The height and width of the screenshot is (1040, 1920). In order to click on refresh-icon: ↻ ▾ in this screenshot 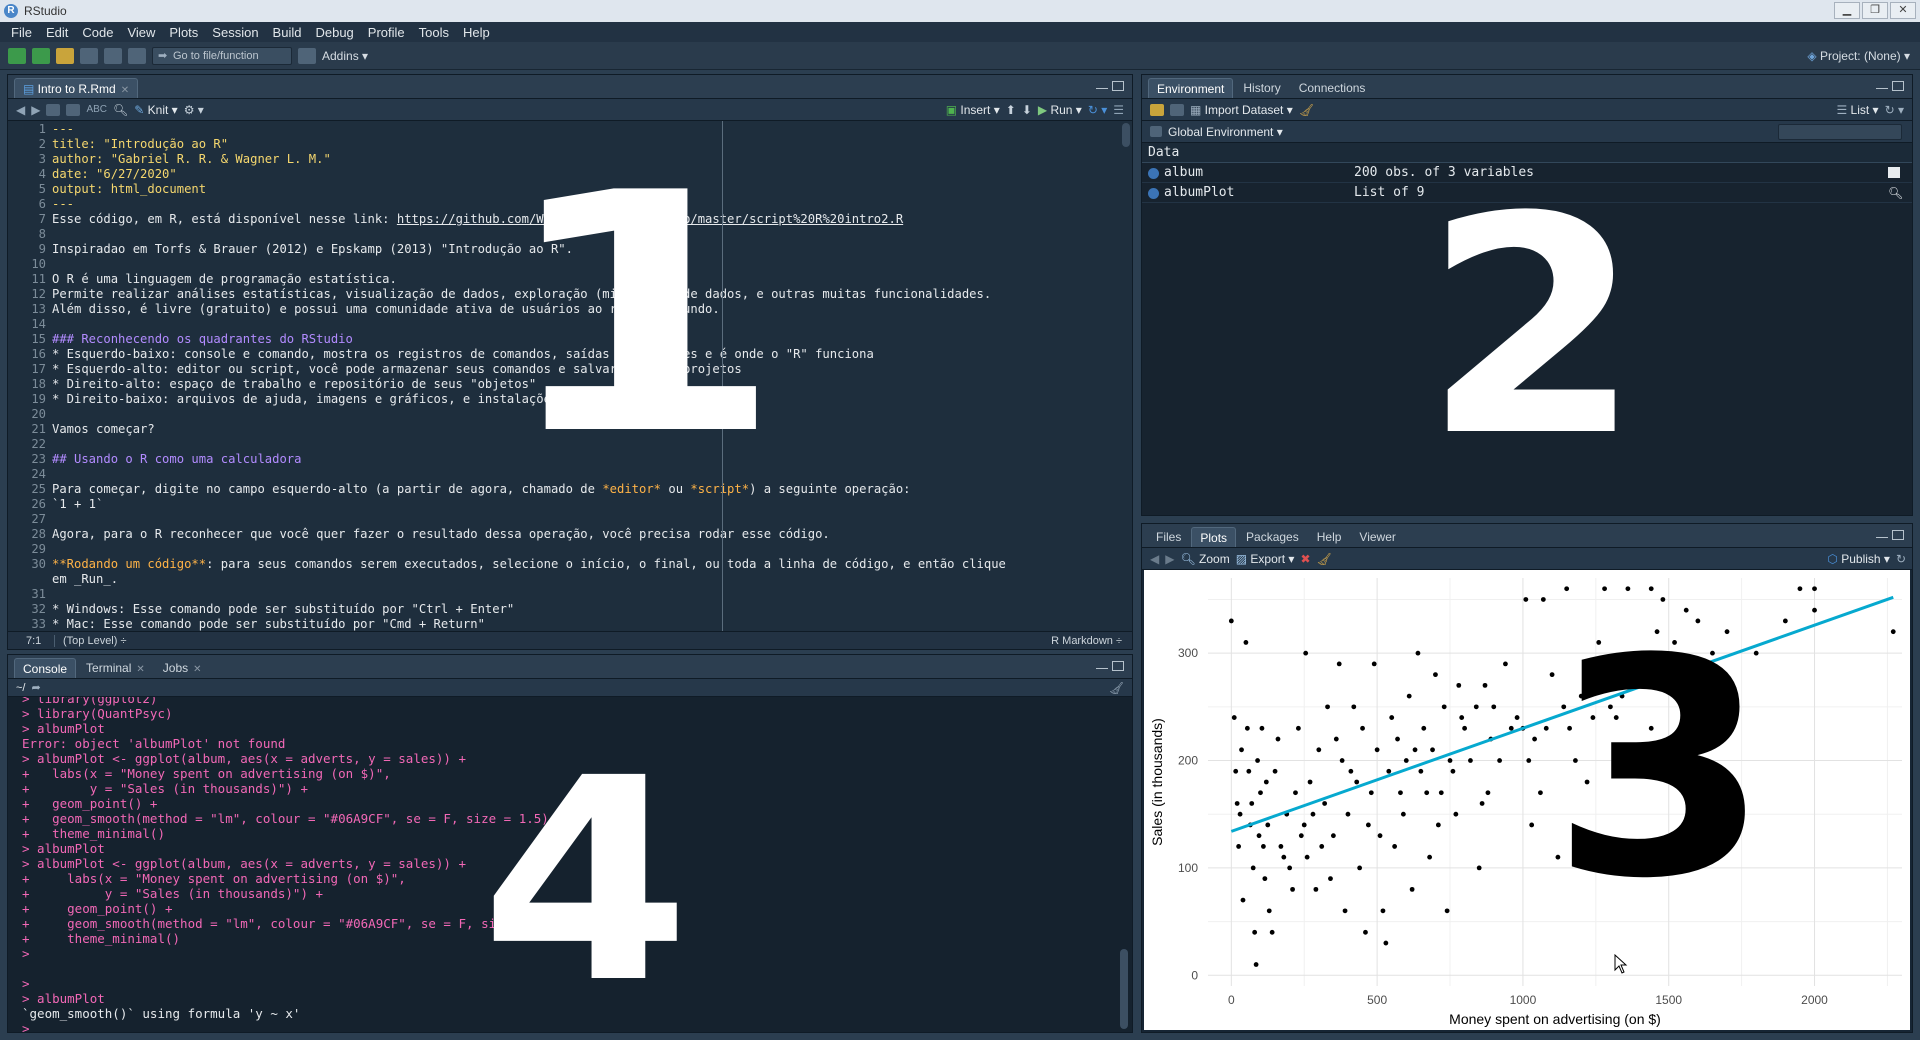, I will do `click(1894, 110)`.